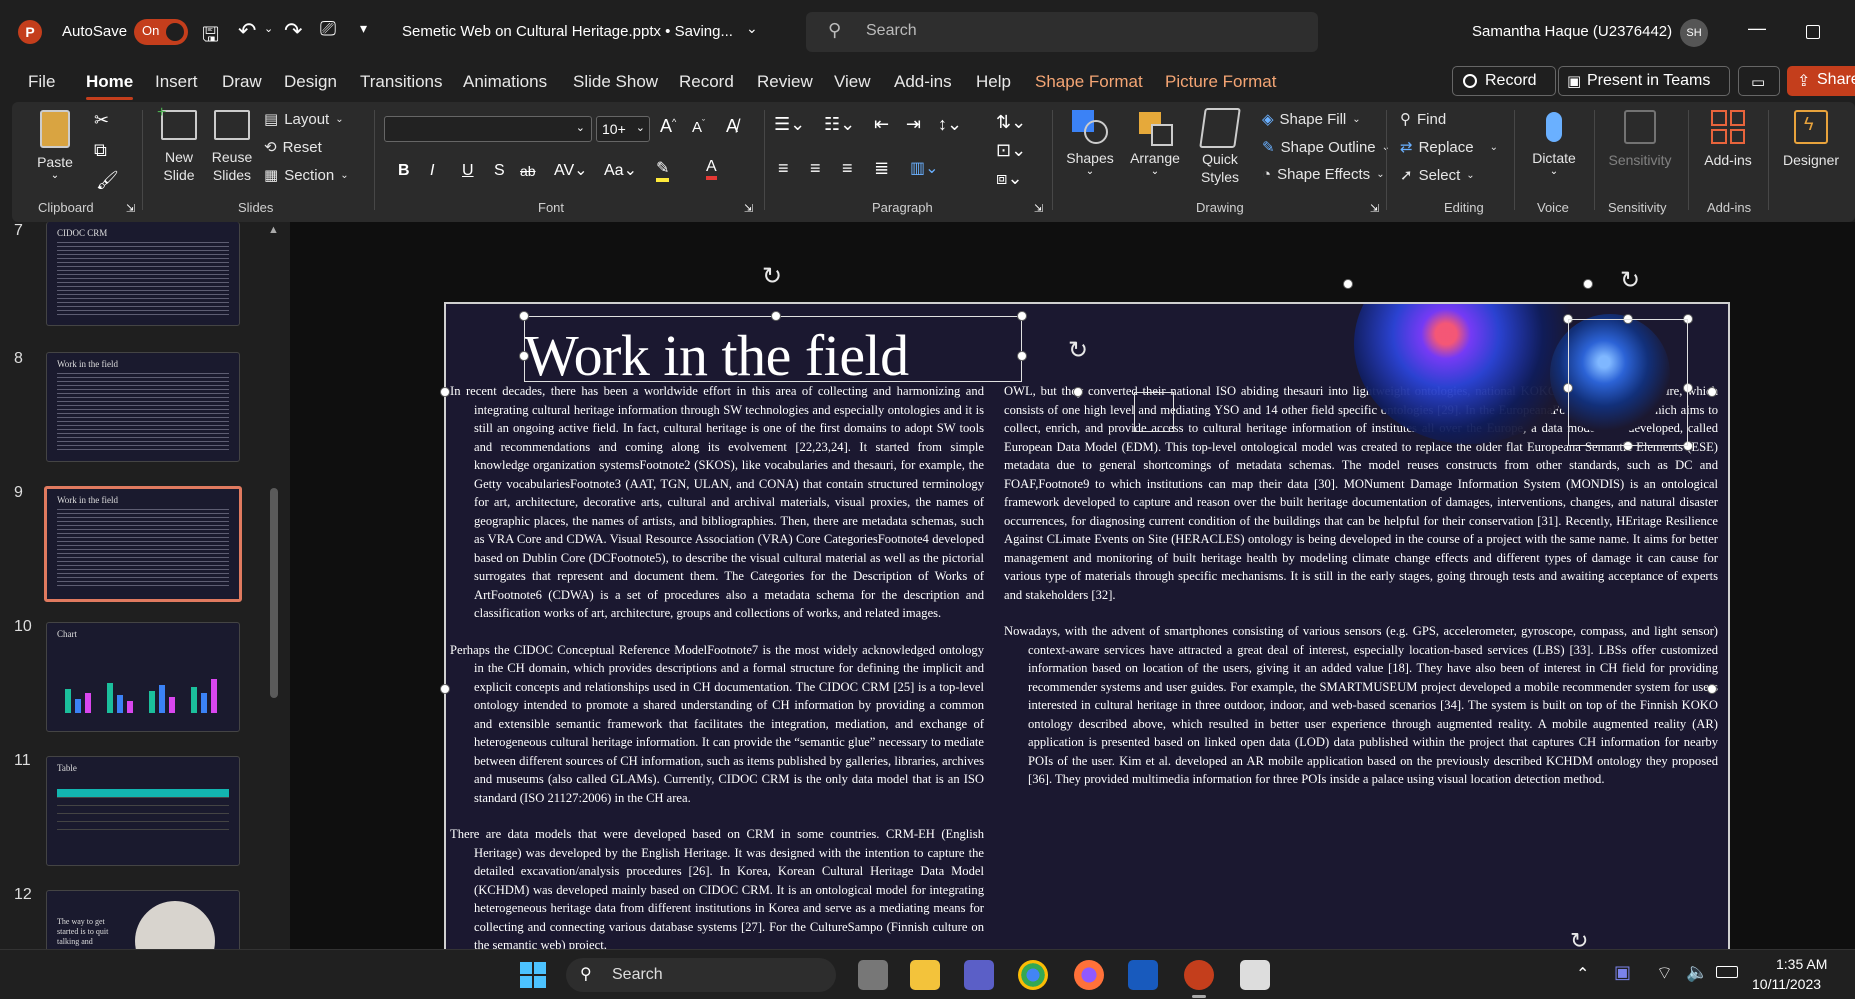  Describe the element at coordinates (1155, 142) in the screenshot. I see `arrange-button: Arrange ⌄` at that location.